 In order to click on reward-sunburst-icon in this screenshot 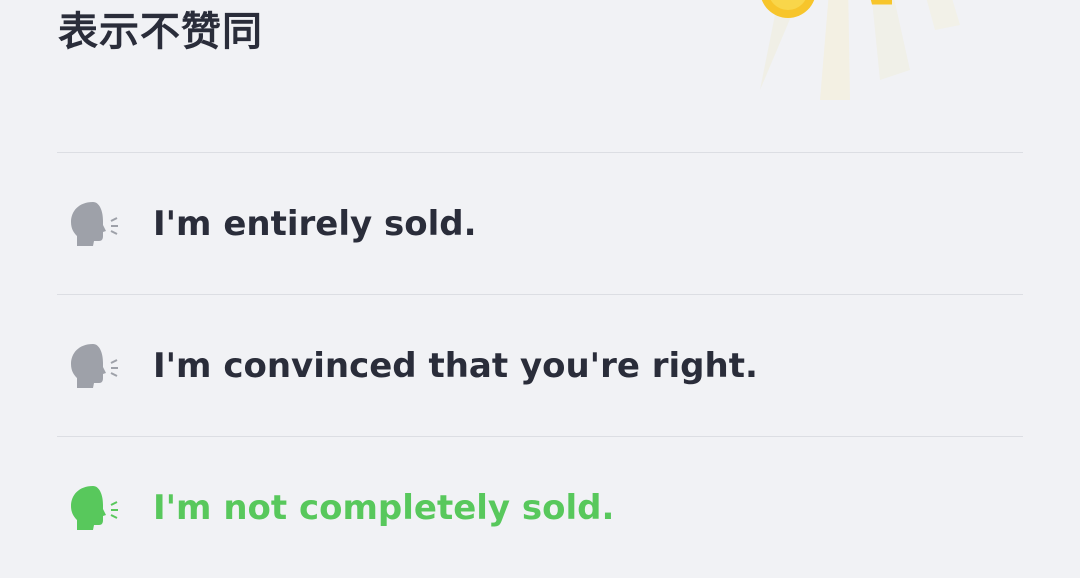, I will do `click(860, 50)`.